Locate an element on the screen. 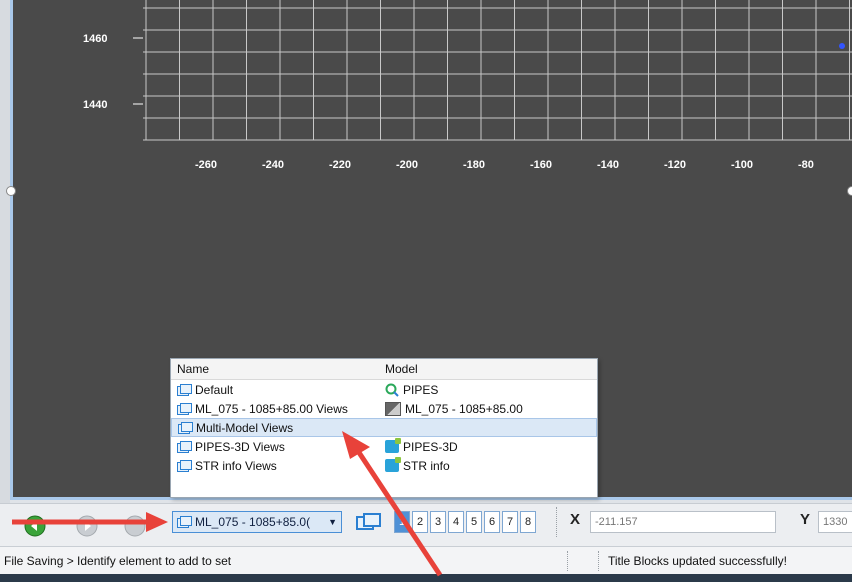  left-chrome is located at coordinates (5, 254).